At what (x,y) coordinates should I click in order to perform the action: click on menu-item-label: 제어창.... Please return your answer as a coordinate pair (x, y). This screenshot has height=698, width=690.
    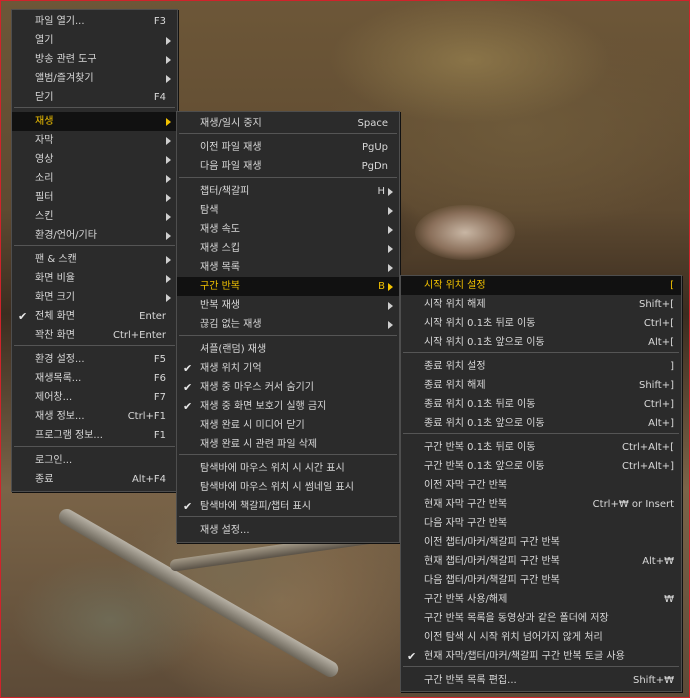
    Looking at the image, I should click on (54, 397).